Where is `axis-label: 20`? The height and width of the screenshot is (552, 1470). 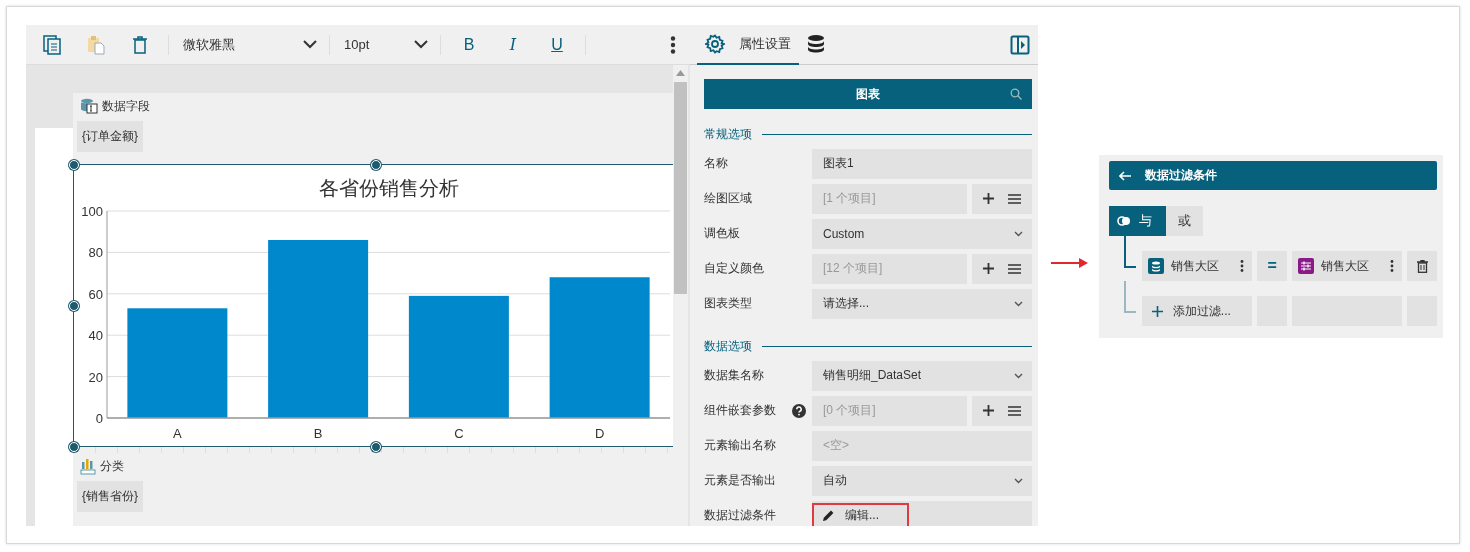
axis-label: 20 is located at coordinates (95, 377).